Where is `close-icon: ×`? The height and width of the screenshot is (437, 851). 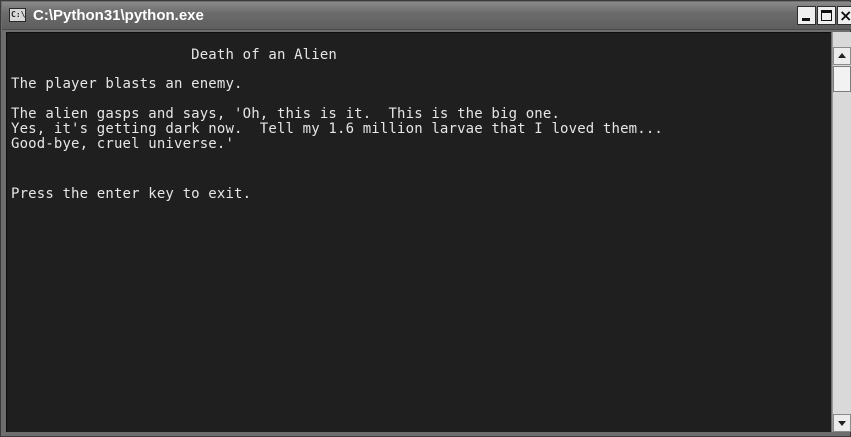
close-icon: × is located at coordinates (845, 15).